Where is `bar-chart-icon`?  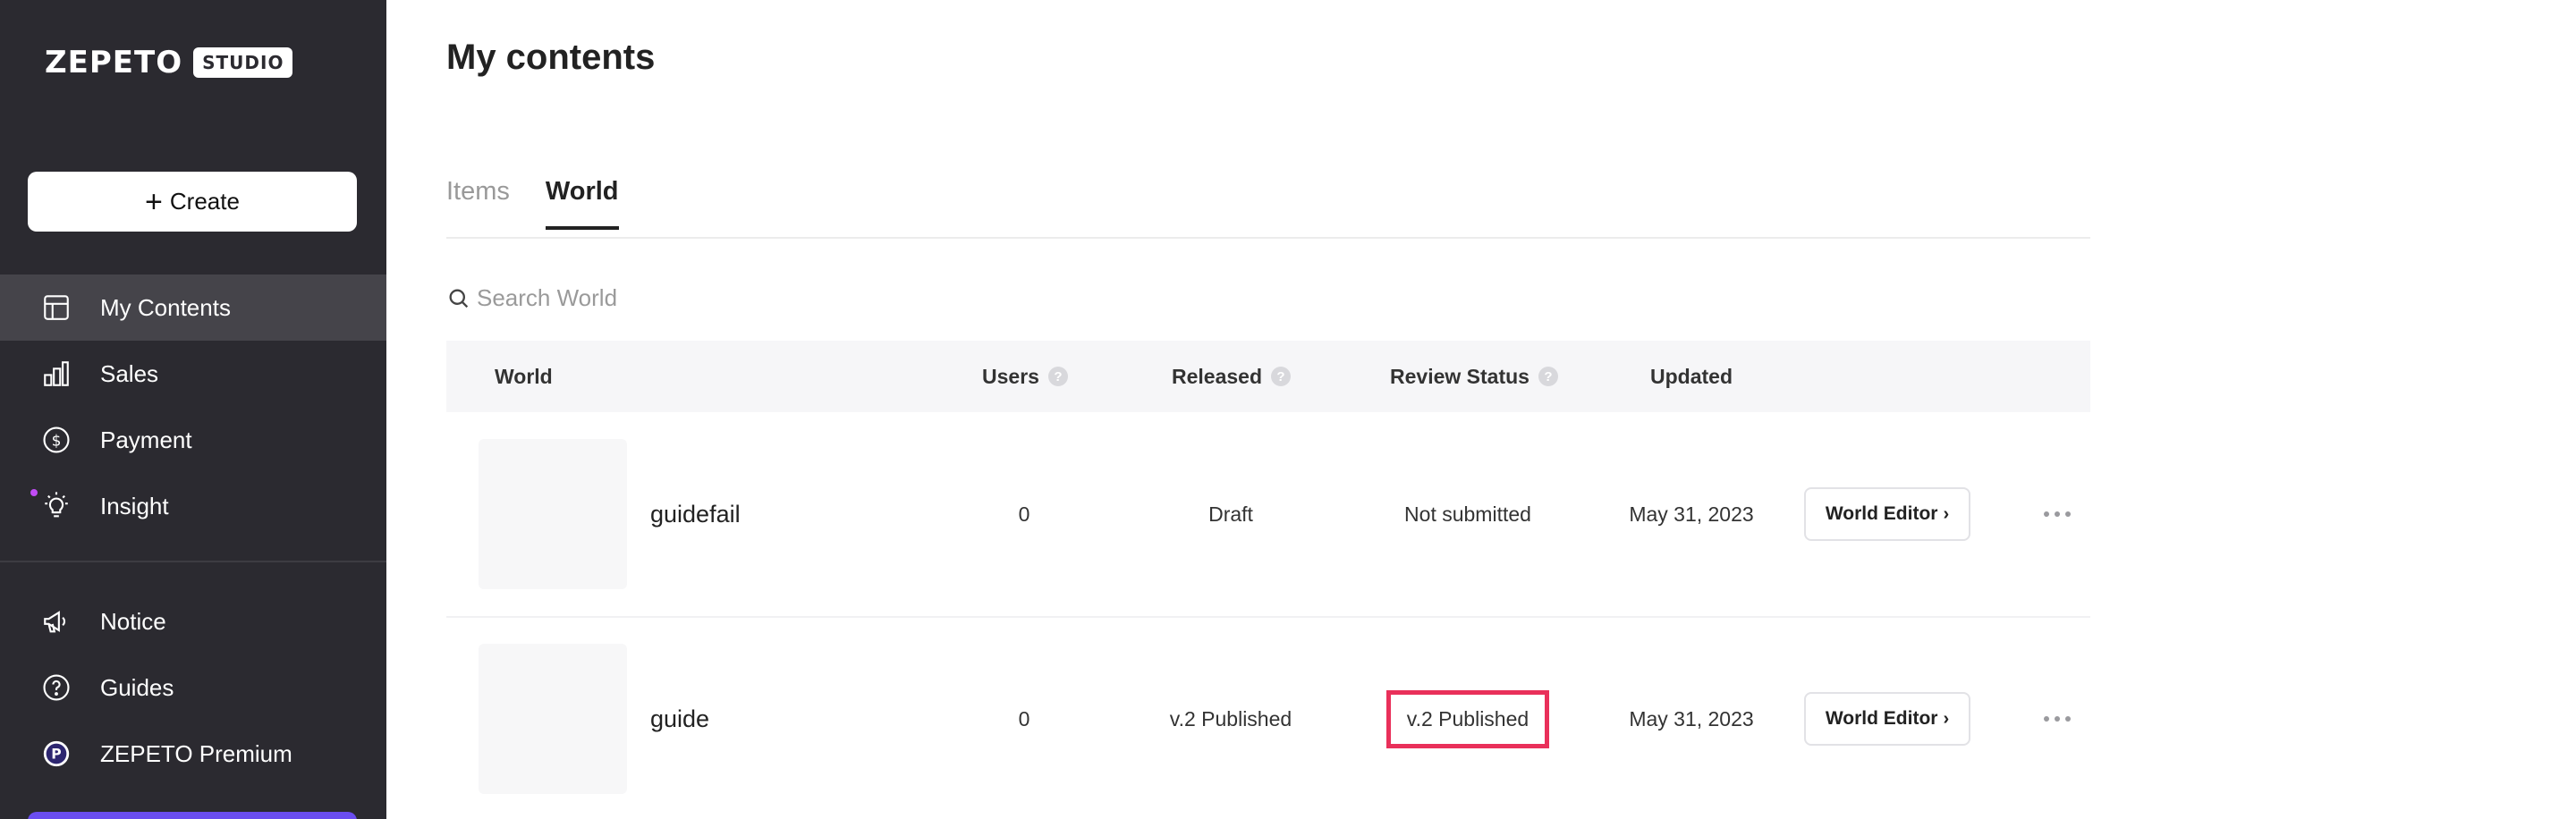 bar-chart-icon is located at coordinates (56, 374).